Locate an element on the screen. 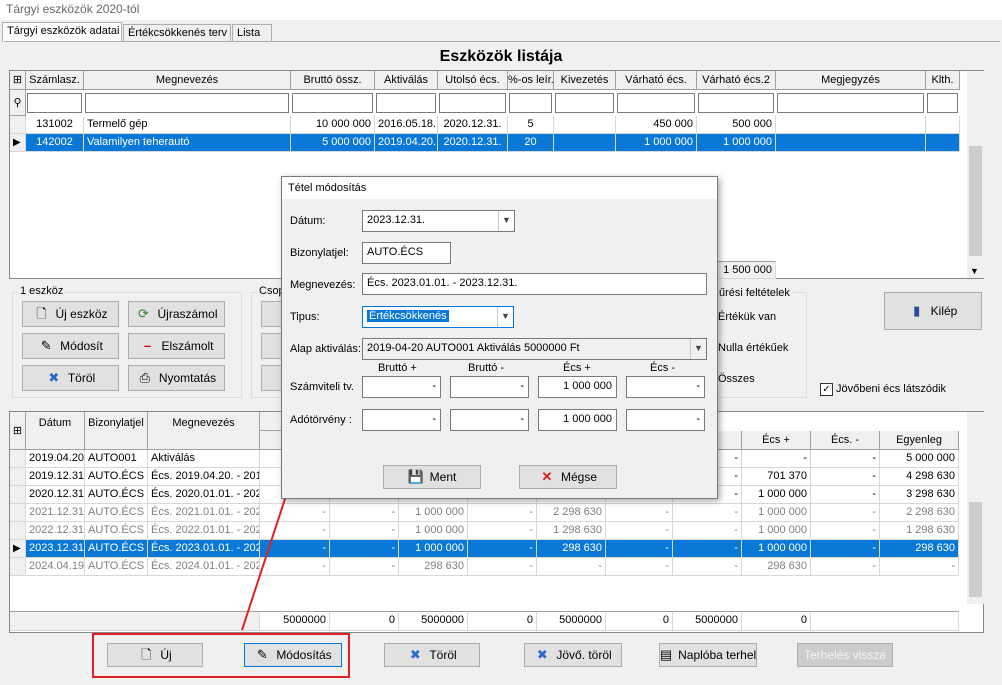 Image resolution: width=1002 pixels, height=685 pixels. col-dep-plus: Écs + is located at coordinates (577, 368).